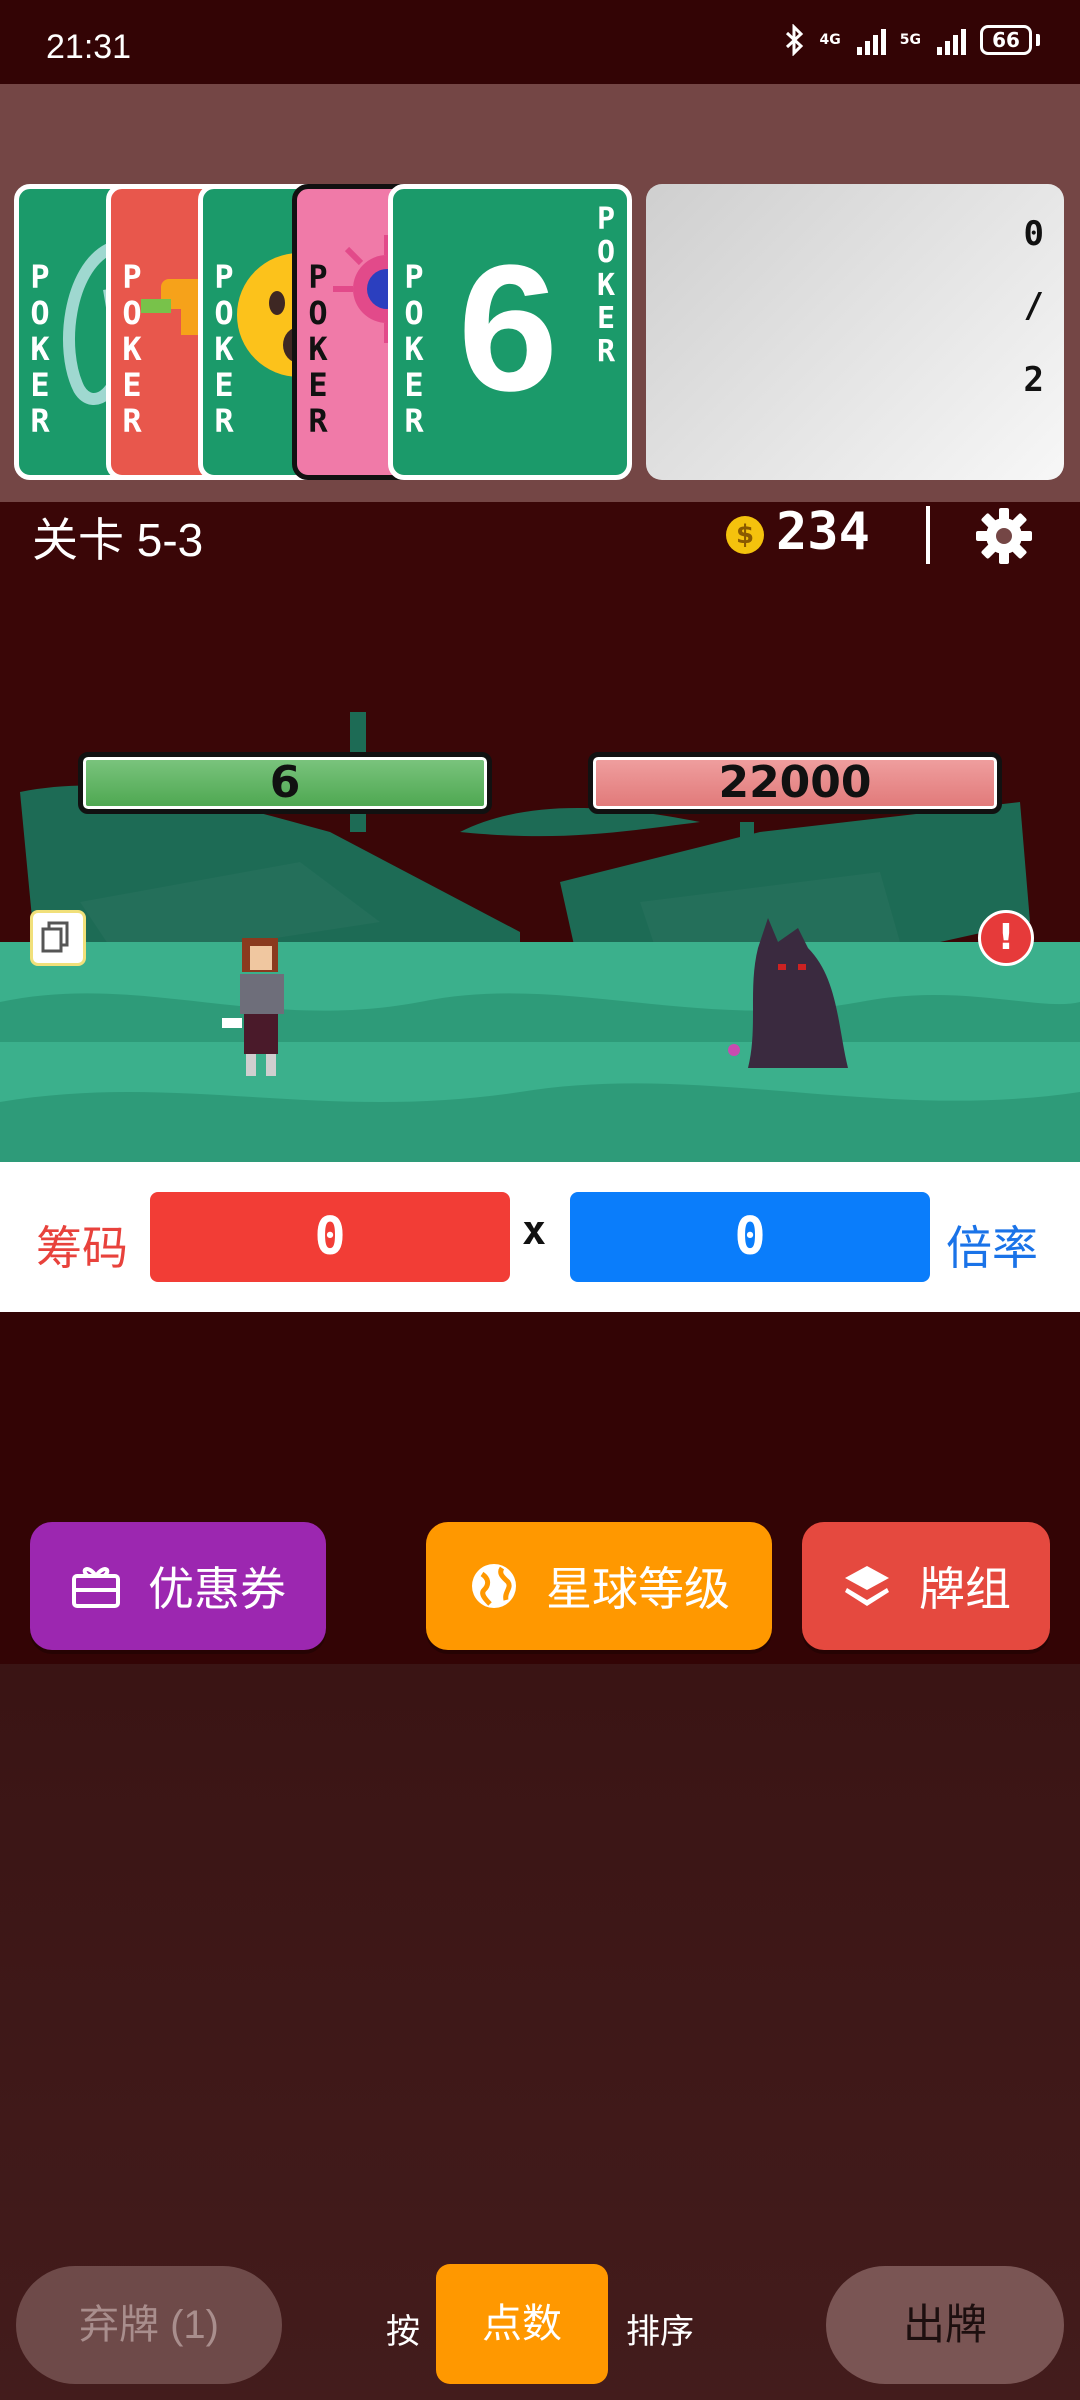 The width and height of the screenshot is (1080, 2400). I want to click on sea-waves, so click(540, 1077).